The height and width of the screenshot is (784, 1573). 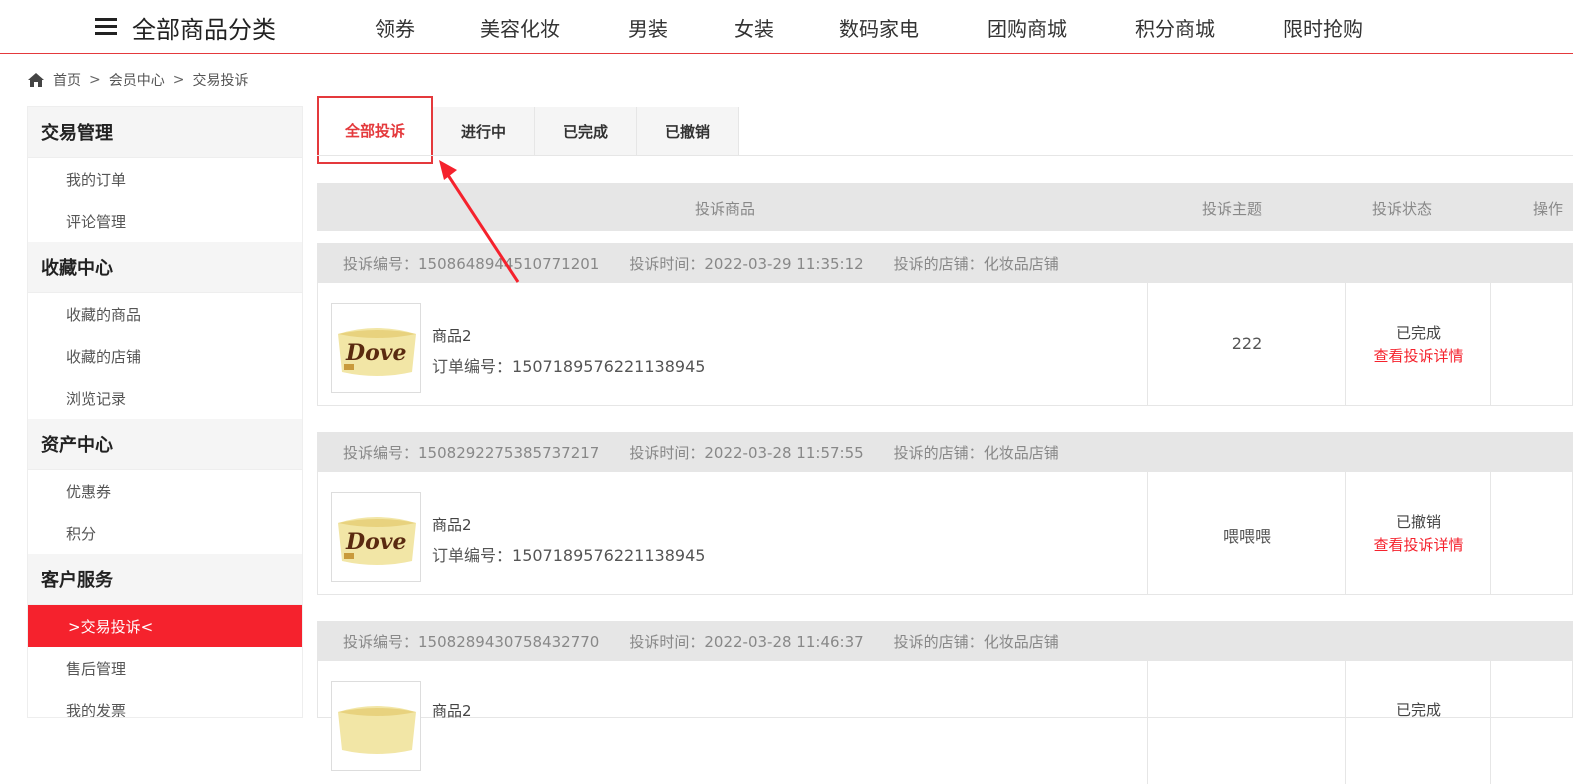 What do you see at coordinates (725, 209) in the screenshot?
I see `header-product: 投诉商品` at bounding box center [725, 209].